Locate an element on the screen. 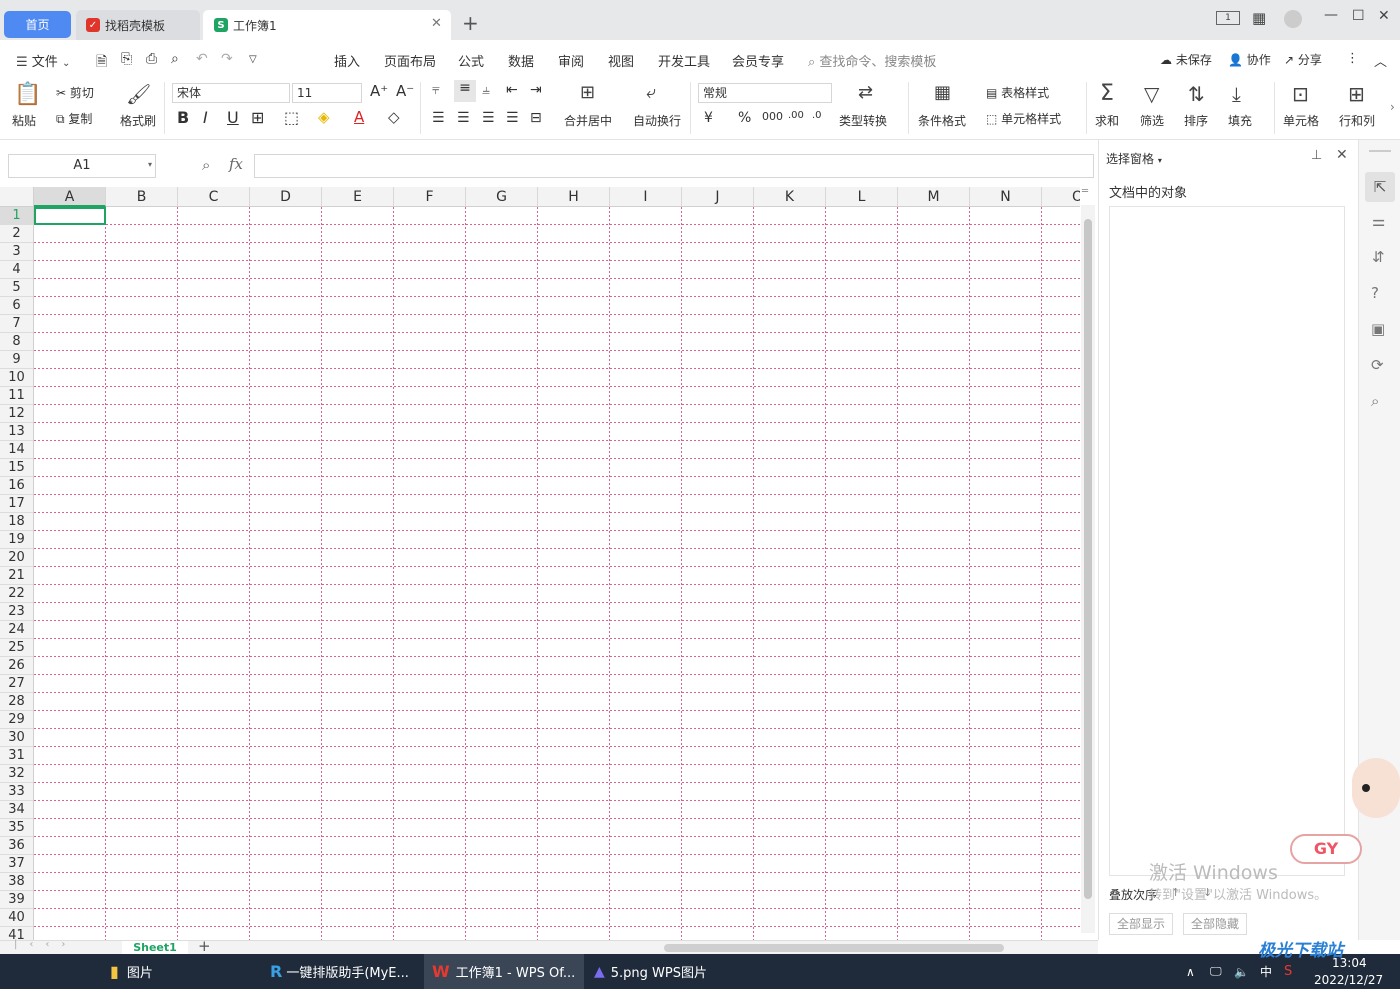  ribbon-scroll-right-icon: › is located at coordinates (1392, 107).